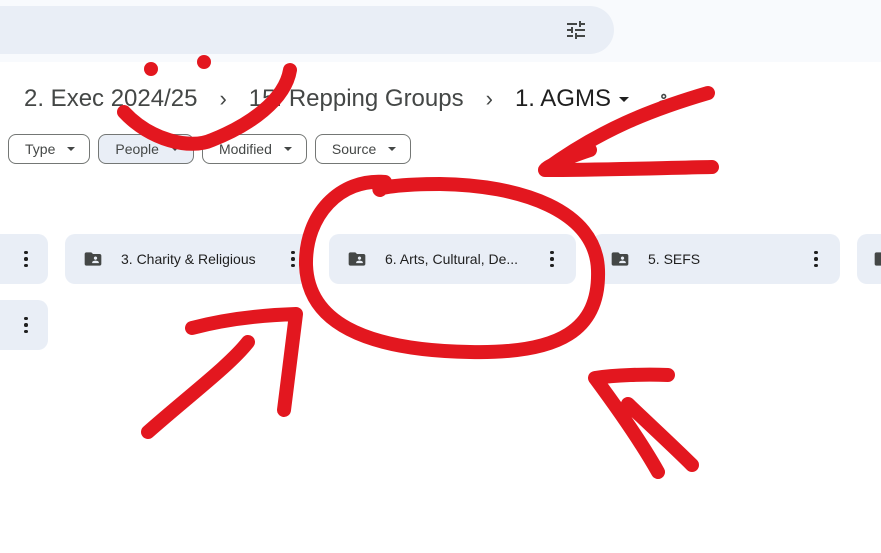 The image size is (881, 553). What do you see at coordinates (110, 99) in the screenshot?
I see `breadcrumb-item-exec: 2. Exec 2024/25` at bounding box center [110, 99].